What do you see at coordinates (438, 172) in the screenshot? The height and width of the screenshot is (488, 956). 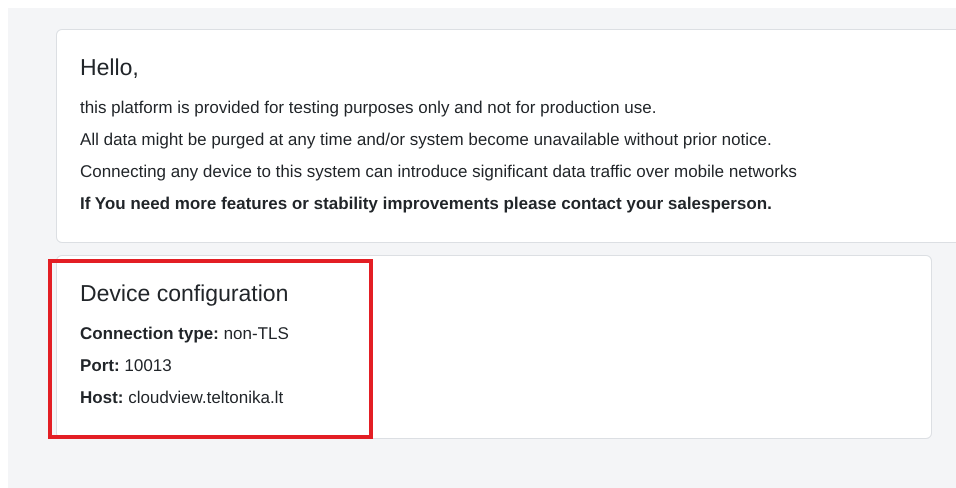 I see `notice-text: Connecting any device to this system can introduce significant data traffic over mobile networks` at bounding box center [438, 172].